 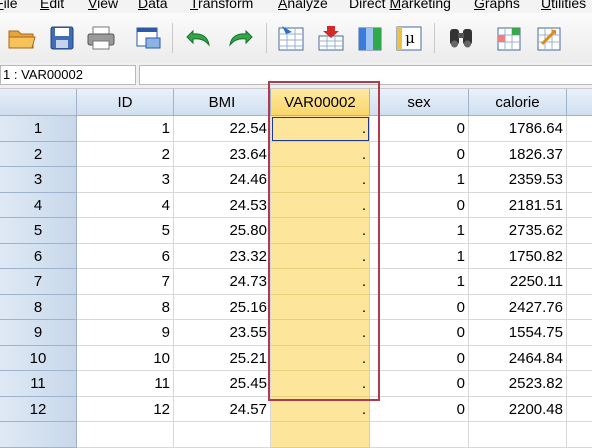 What do you see at coordinates (518, 282) in the screenshot?
I see `data-cell: 2250.11` at bounding box center [518, 282].